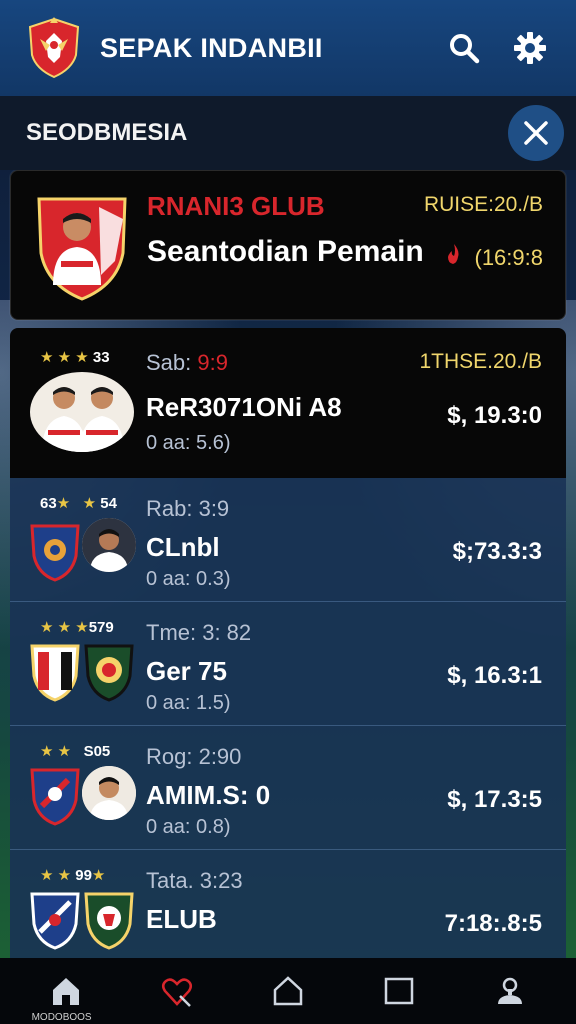 The height and width of the screenshot is (1024, 576). What do you see at coordinates (208, 795) in the screenshot?
I see `match-title: AMIM.S: 0` at bounding box center [208, 795].